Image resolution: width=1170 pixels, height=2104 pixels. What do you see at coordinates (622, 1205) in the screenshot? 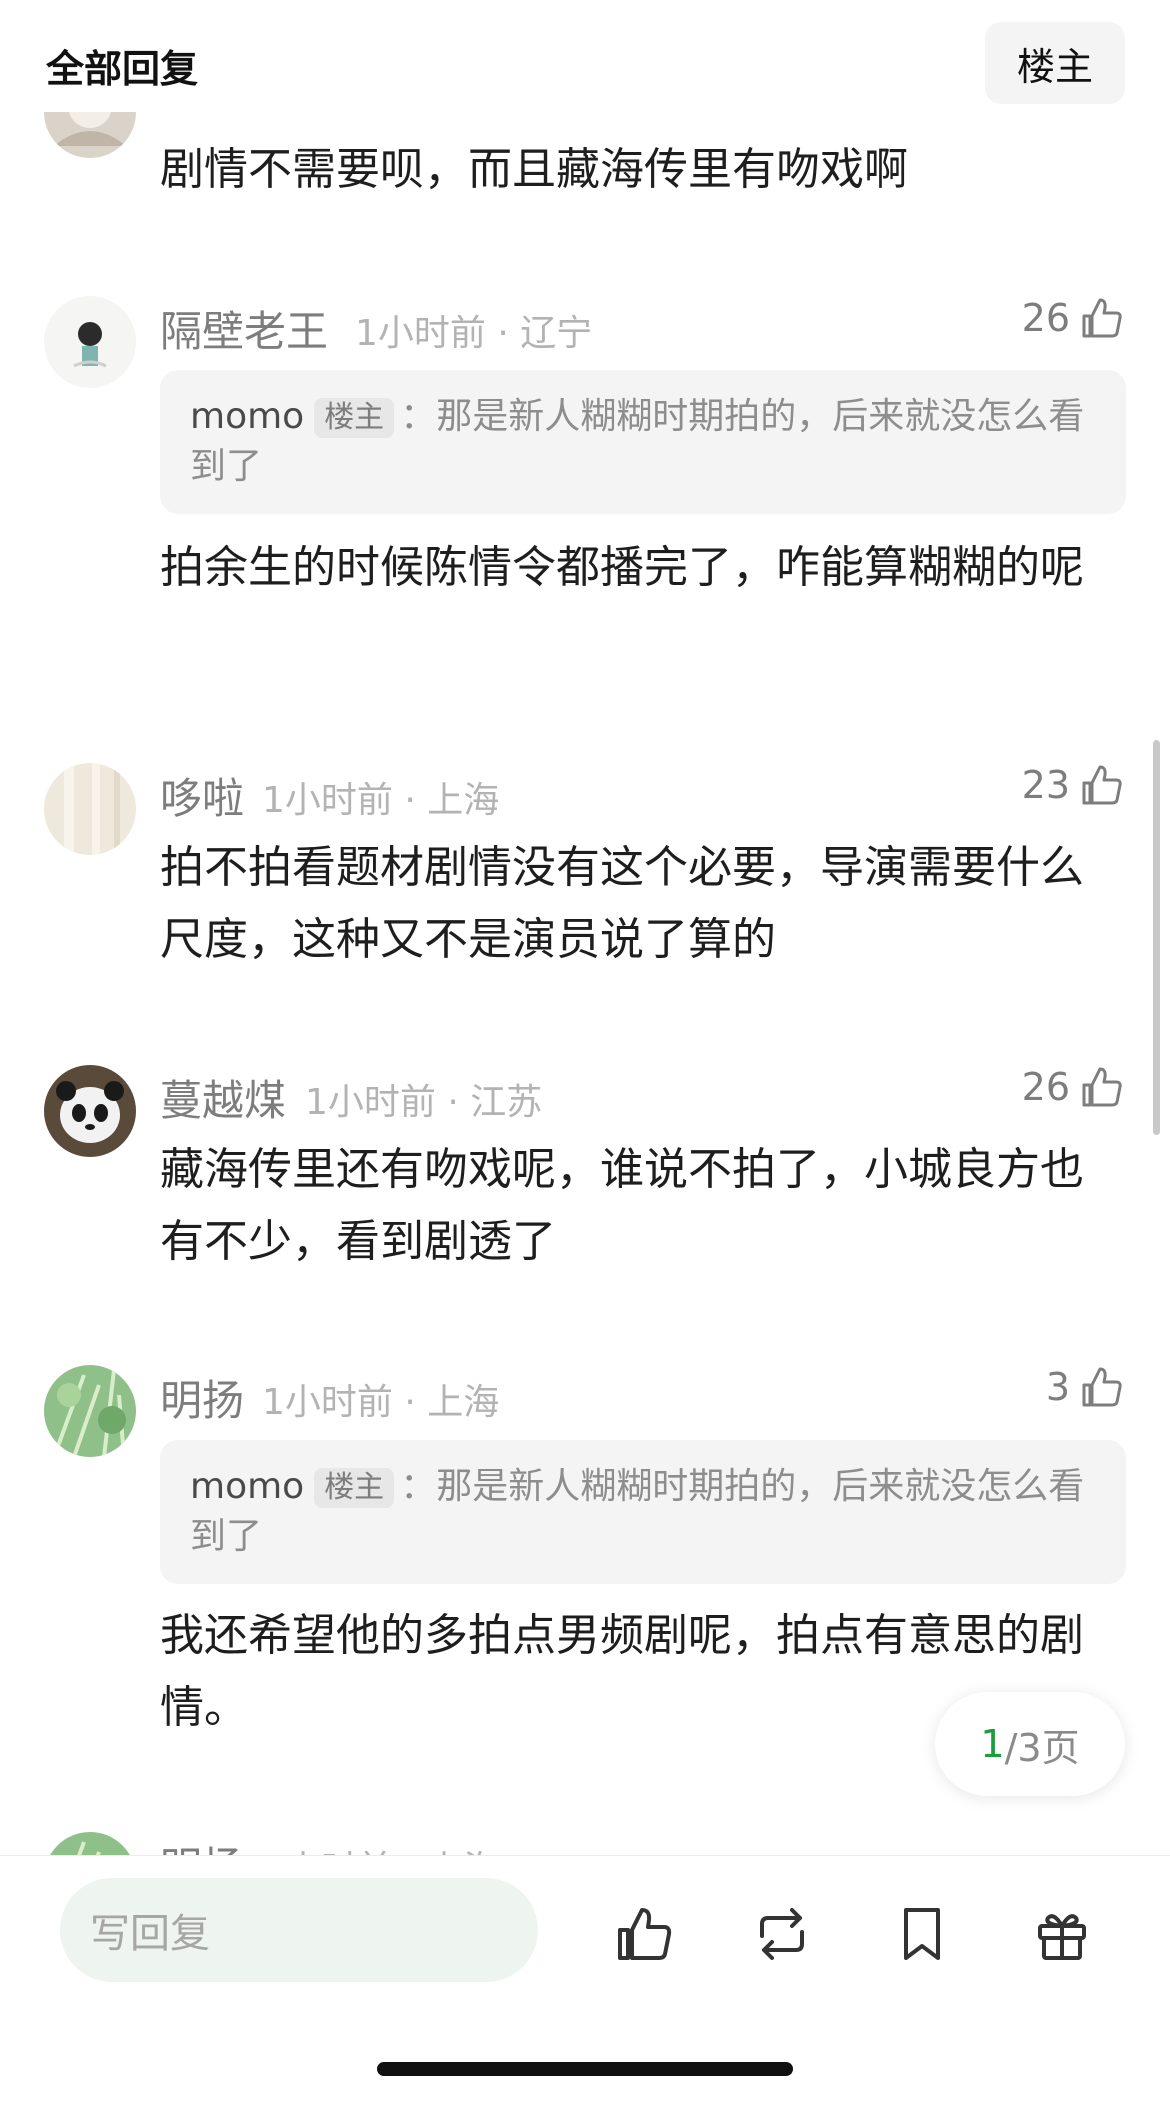
I see `comment-text: 藏海传里还有吻戏呢，谁说不拍了，小城良方也有不少，看到剧透了` at bounding box center [622, 1205].